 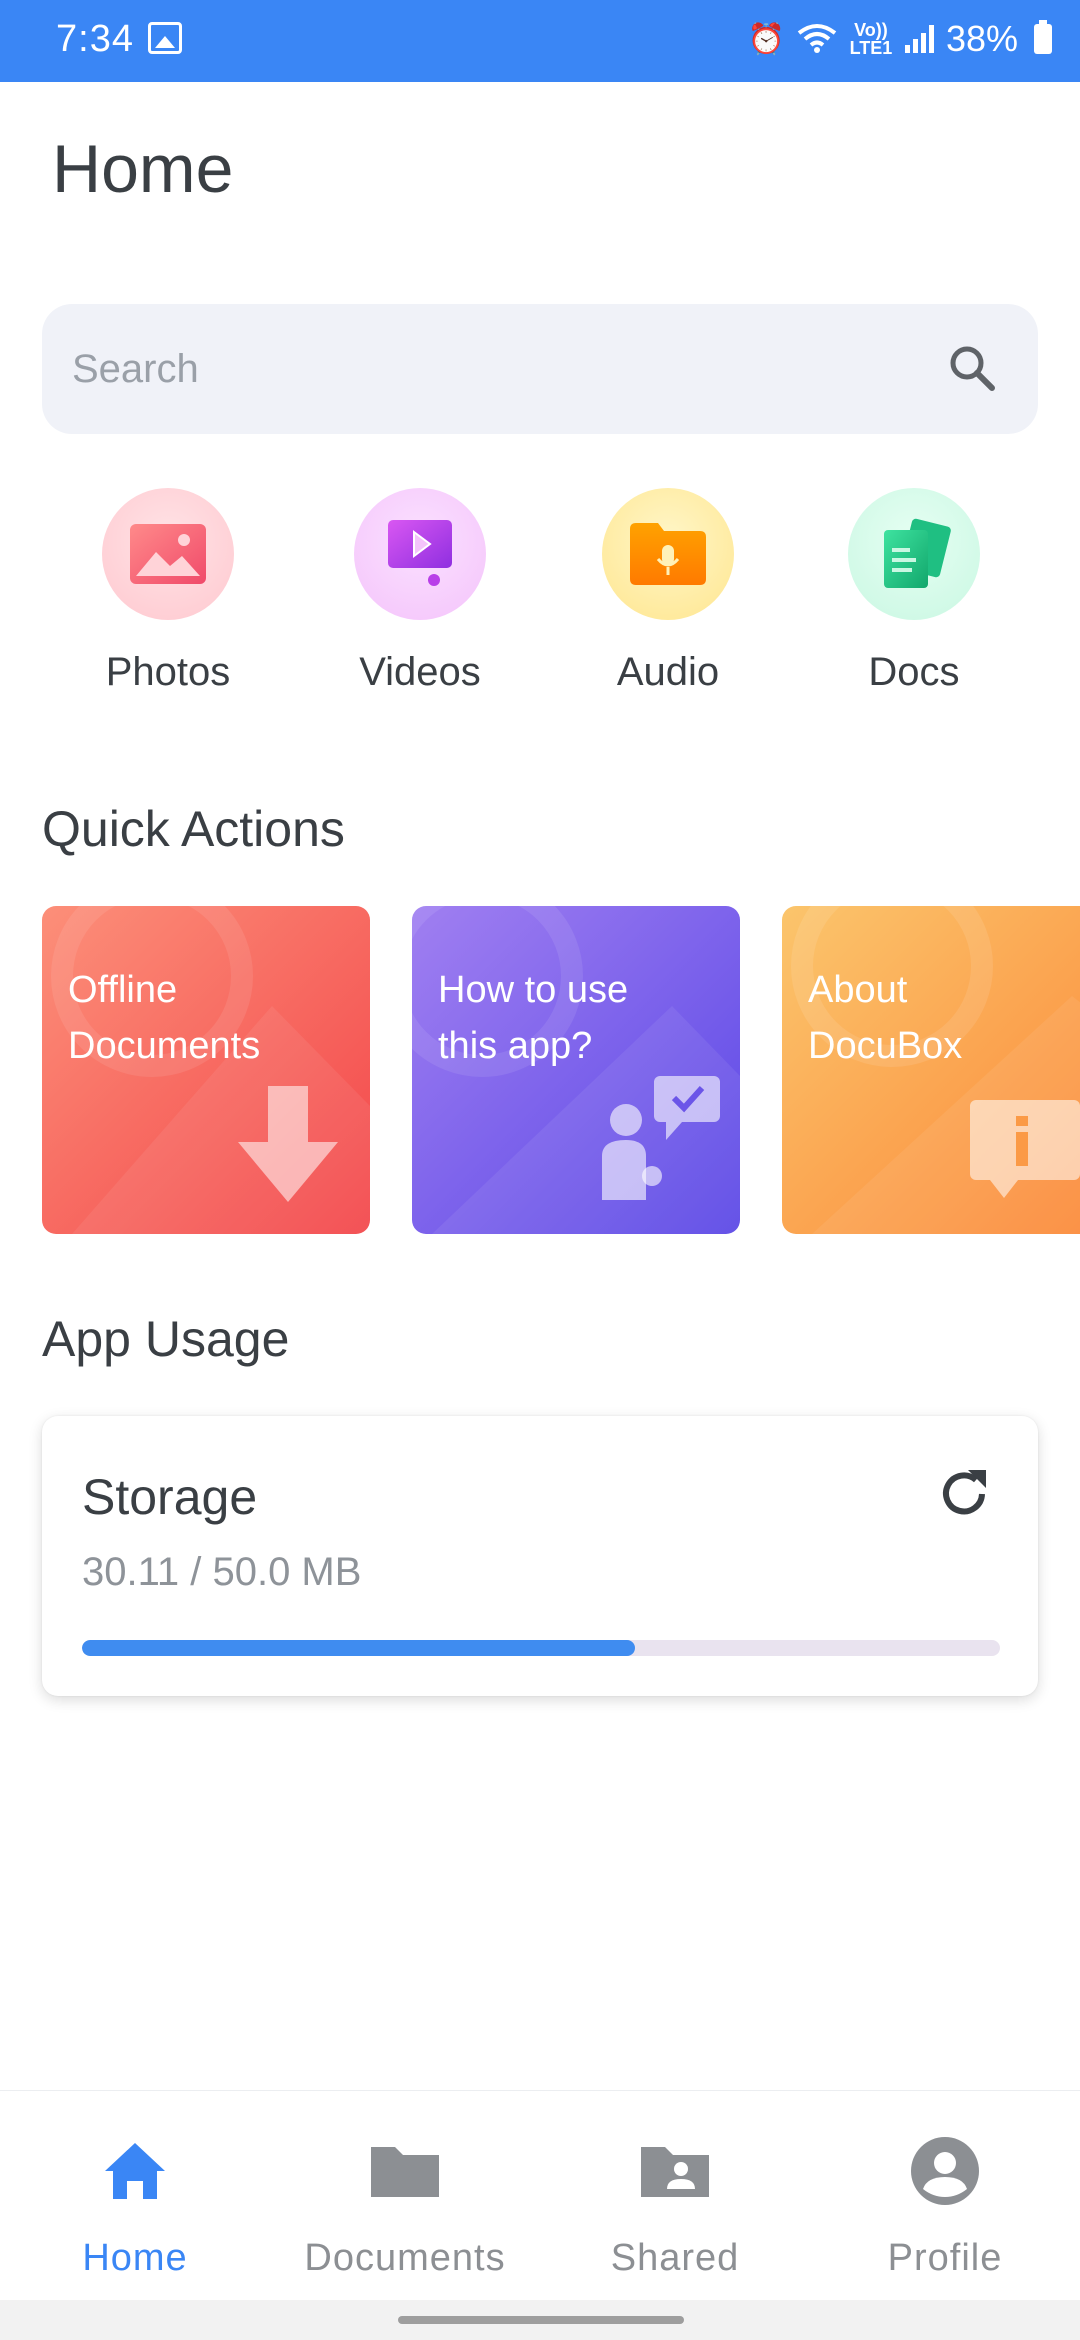 What do you see at coordinates (668, 672) in the screenshot?
I see `category-label: Audio` at bounding box center [668, 672].